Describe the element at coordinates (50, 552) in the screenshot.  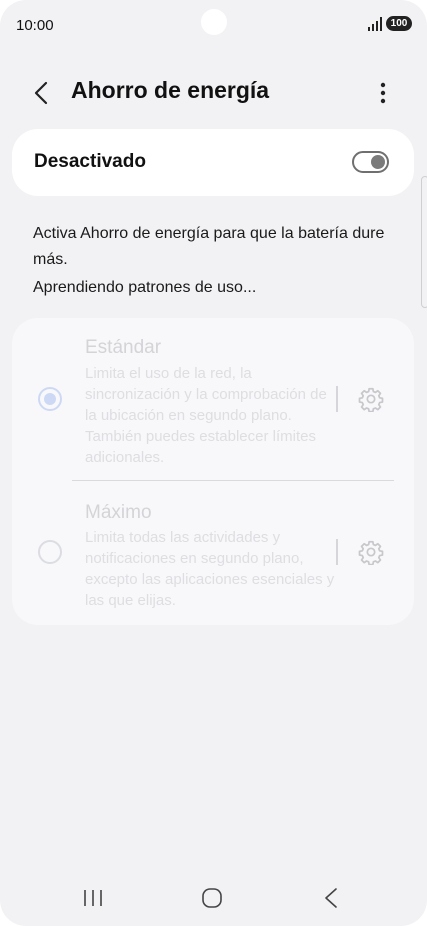
I see `maximum-radio` at that location.